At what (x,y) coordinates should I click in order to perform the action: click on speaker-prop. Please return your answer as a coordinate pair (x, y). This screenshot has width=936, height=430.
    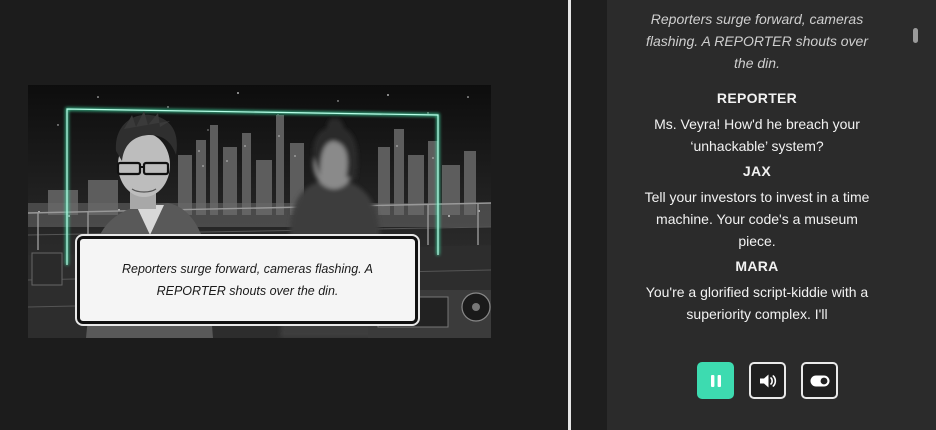
    Looking at the image, I should click on (47, 269).